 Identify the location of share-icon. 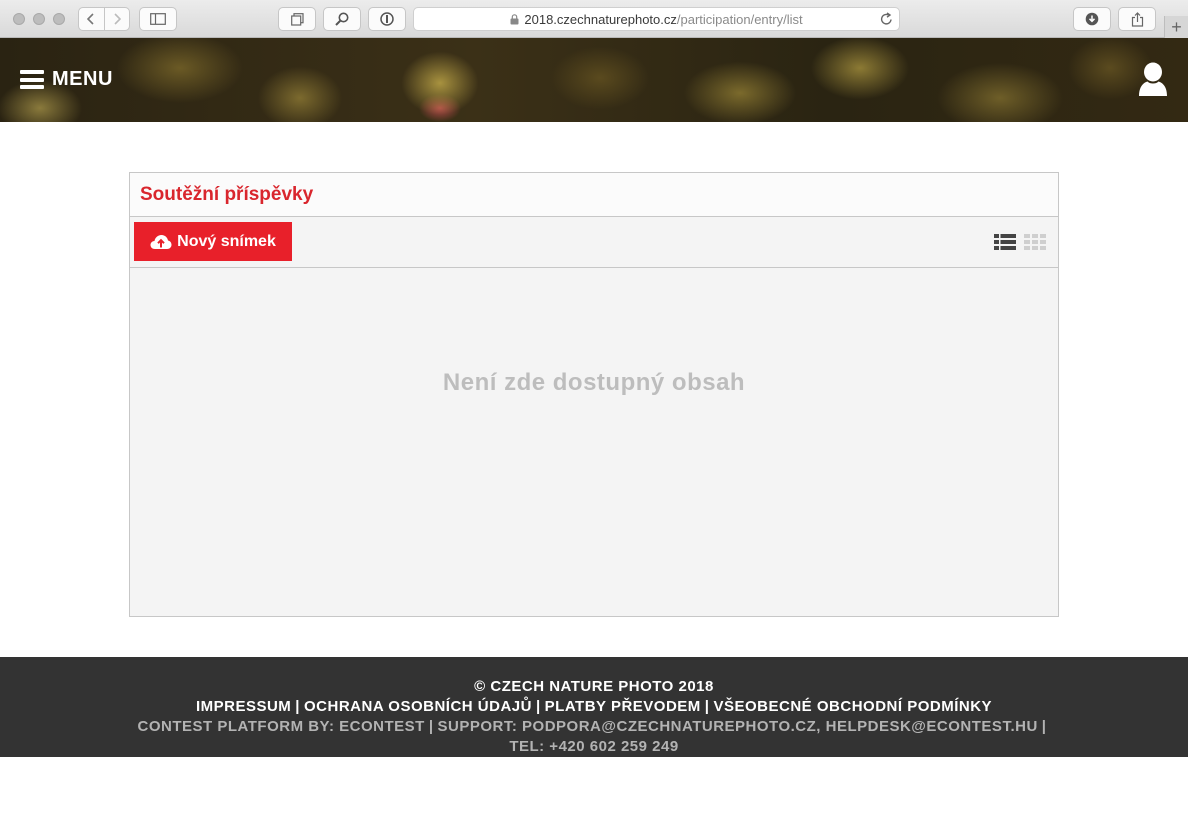
(1137, 19).